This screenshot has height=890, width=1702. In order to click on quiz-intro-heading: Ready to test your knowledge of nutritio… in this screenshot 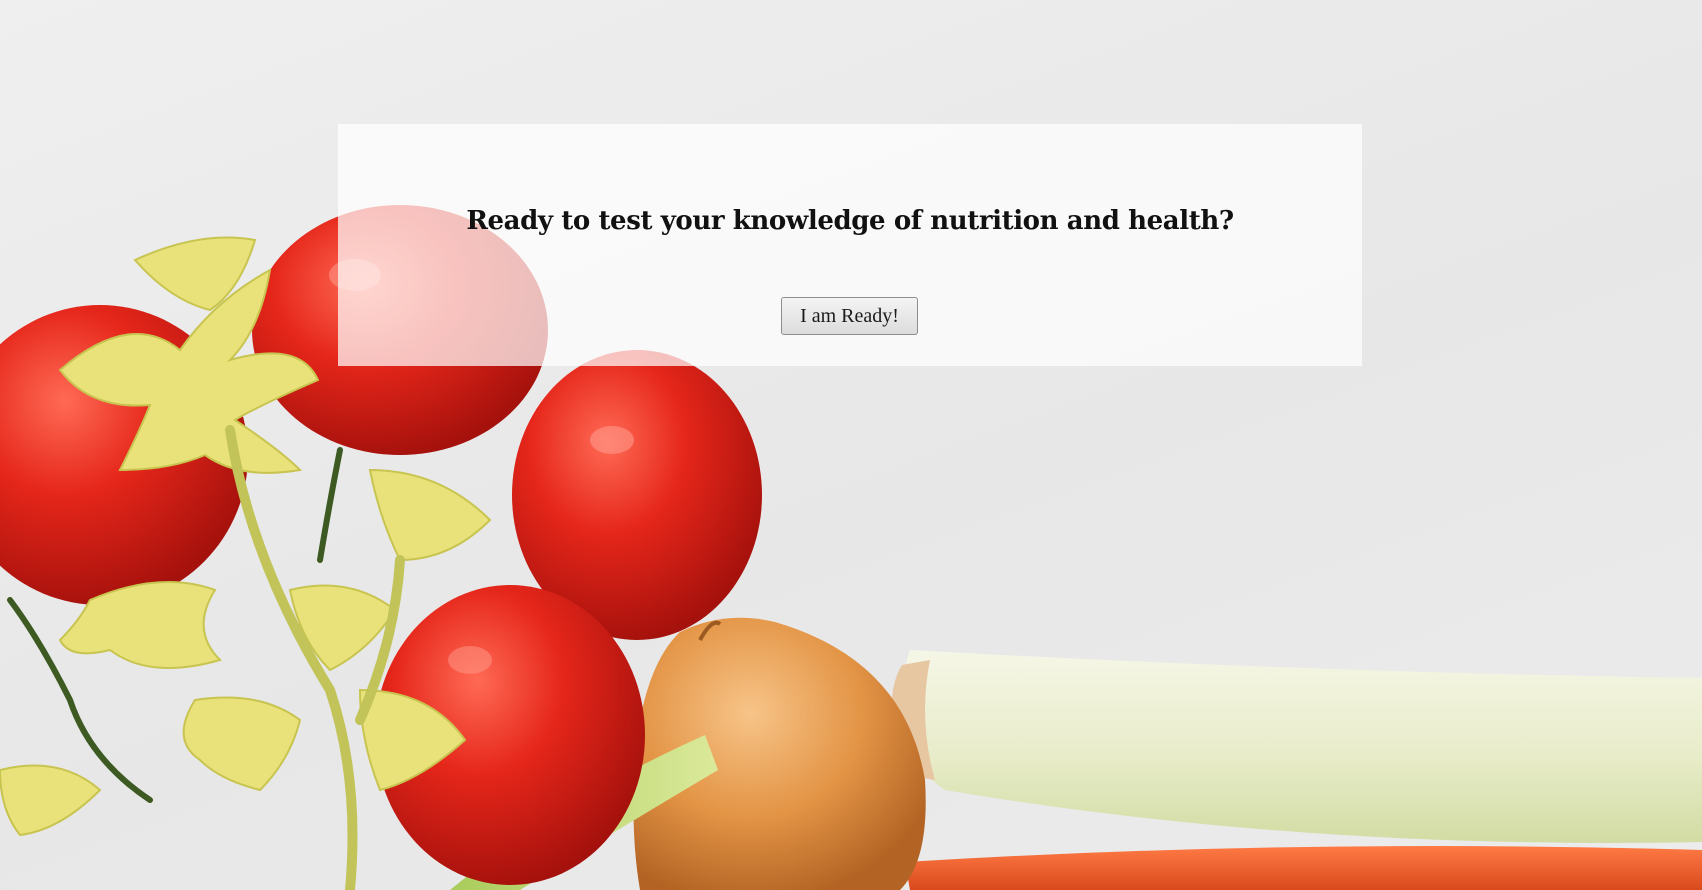, I will do `click(850, 221)`.